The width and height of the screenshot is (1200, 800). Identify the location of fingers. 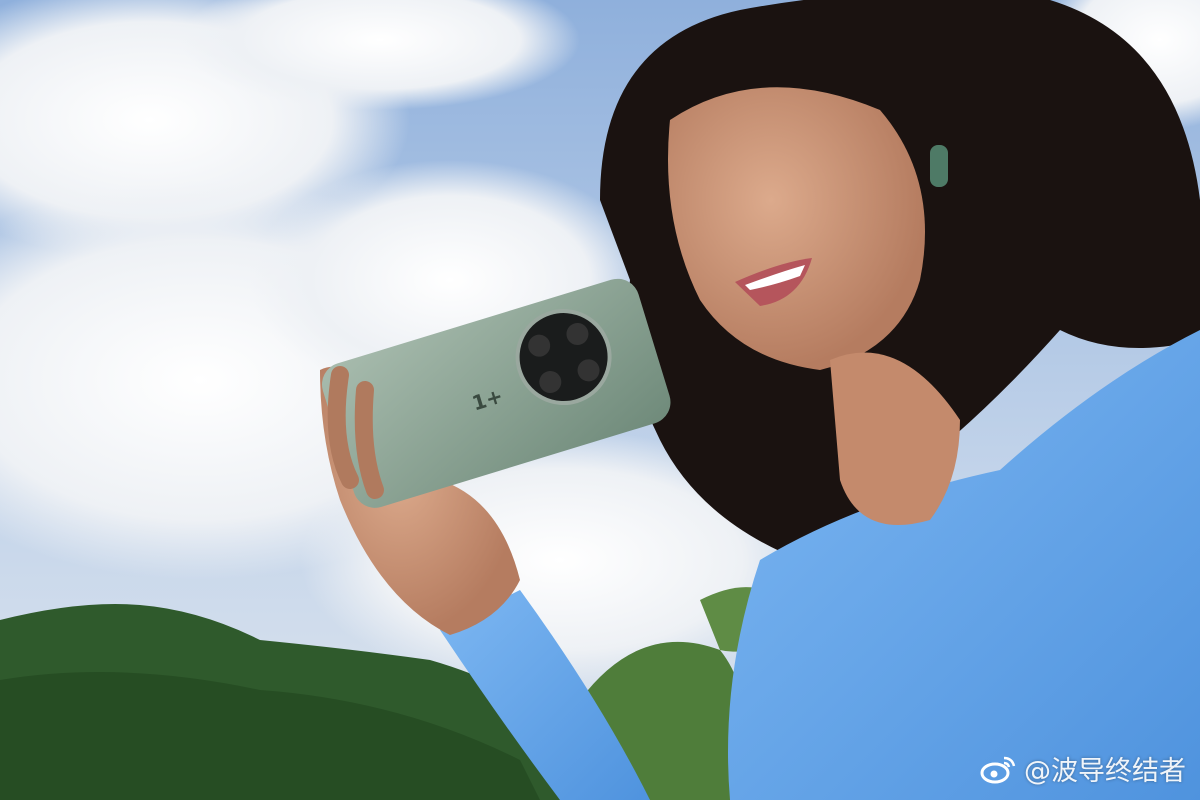
(355, 432).